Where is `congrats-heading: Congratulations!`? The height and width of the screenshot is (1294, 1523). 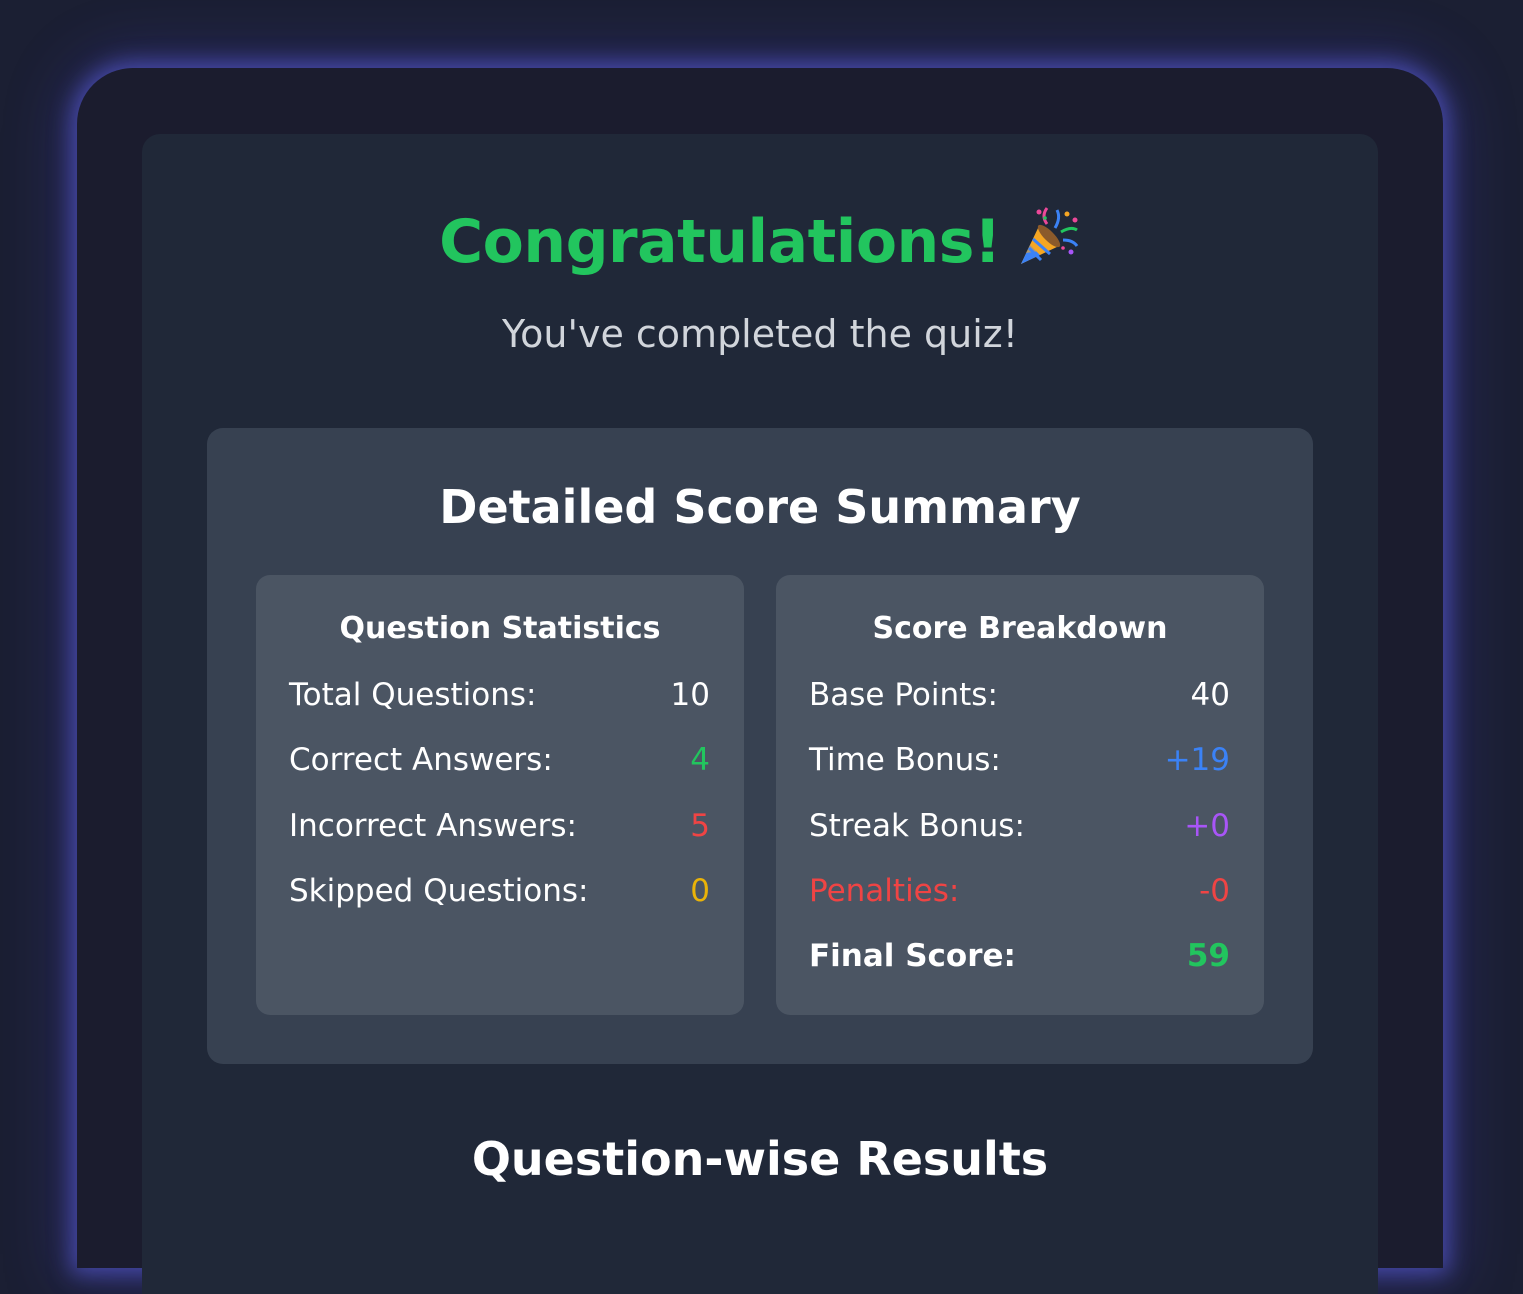 congrats-heading: Congratulations! is located at coordinates (760, 240).